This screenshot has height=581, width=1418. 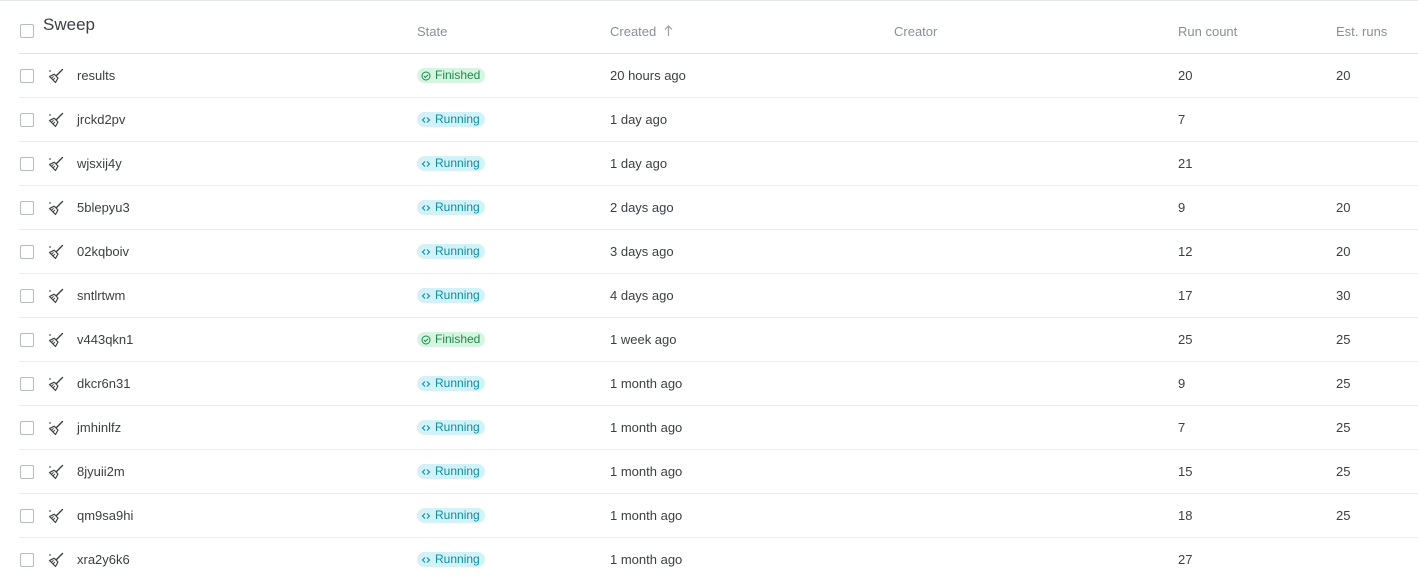 What do you see at coordinates (99, 163) in the screenshot?
I see `sweep-name-link: wjsxij4y` at bounding box center [99, 163].